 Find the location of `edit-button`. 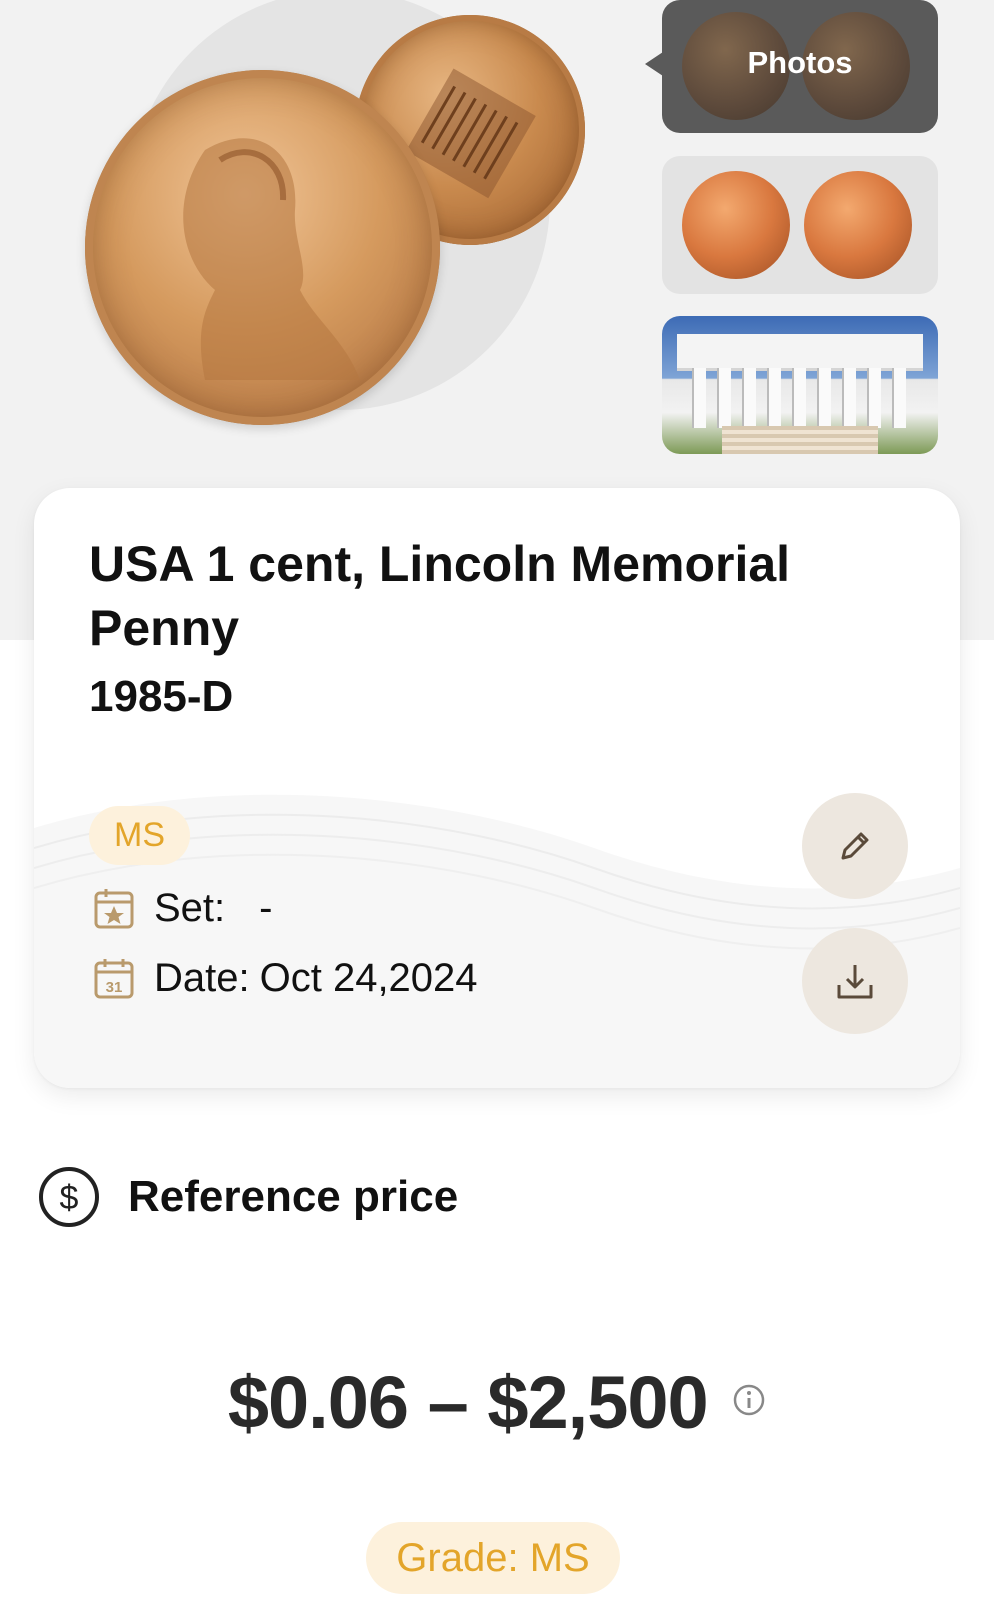

edit-button is located at coordinates (855, 846).